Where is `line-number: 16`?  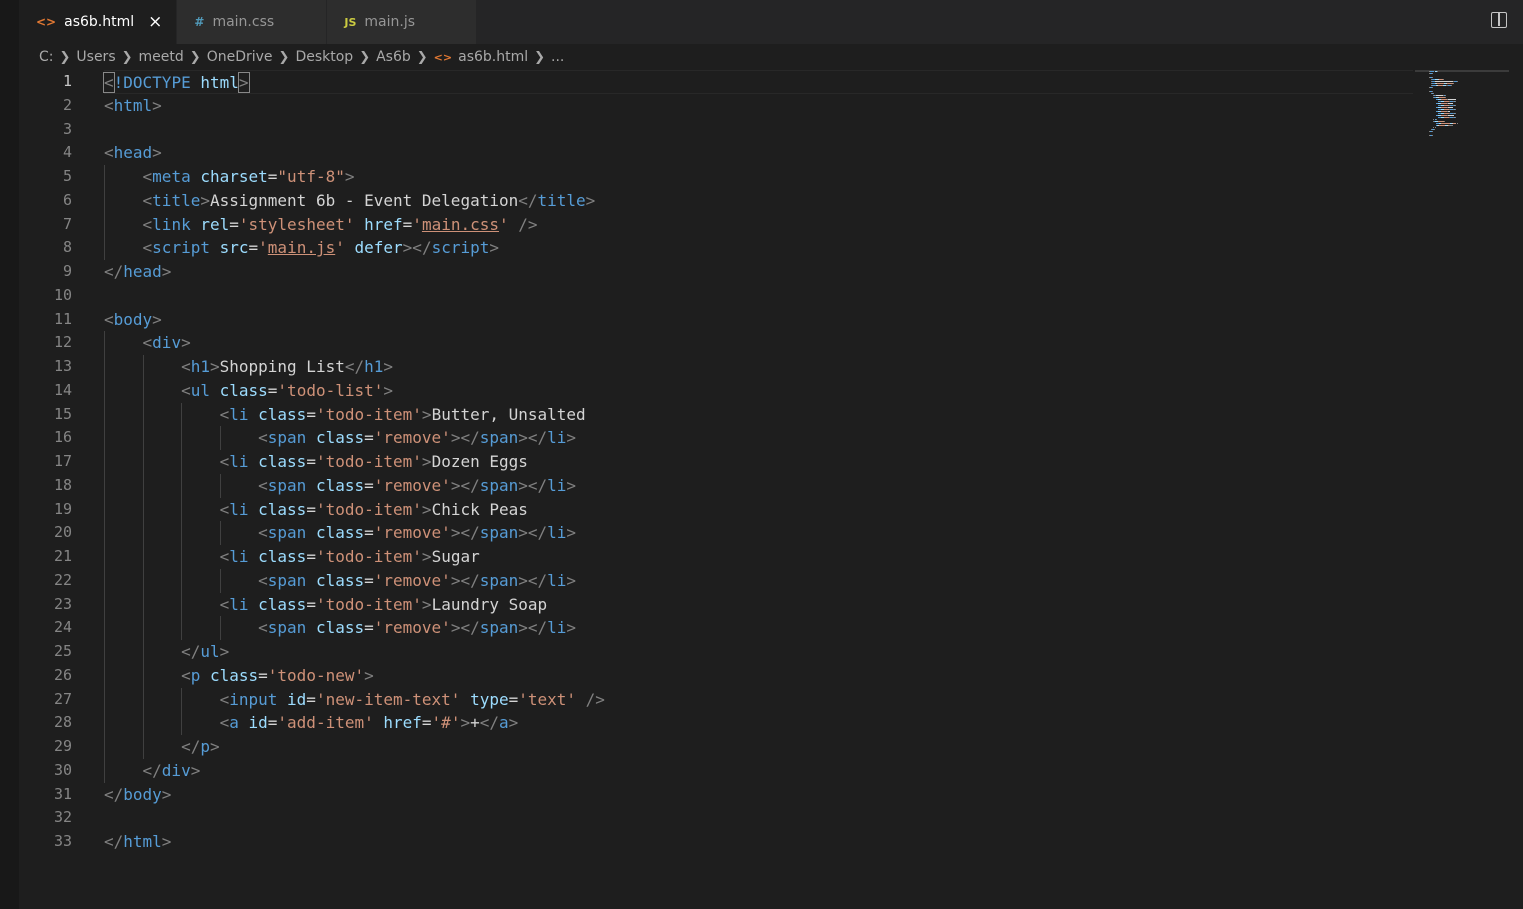 line-number: 16 is located at coordinates (62, 437).